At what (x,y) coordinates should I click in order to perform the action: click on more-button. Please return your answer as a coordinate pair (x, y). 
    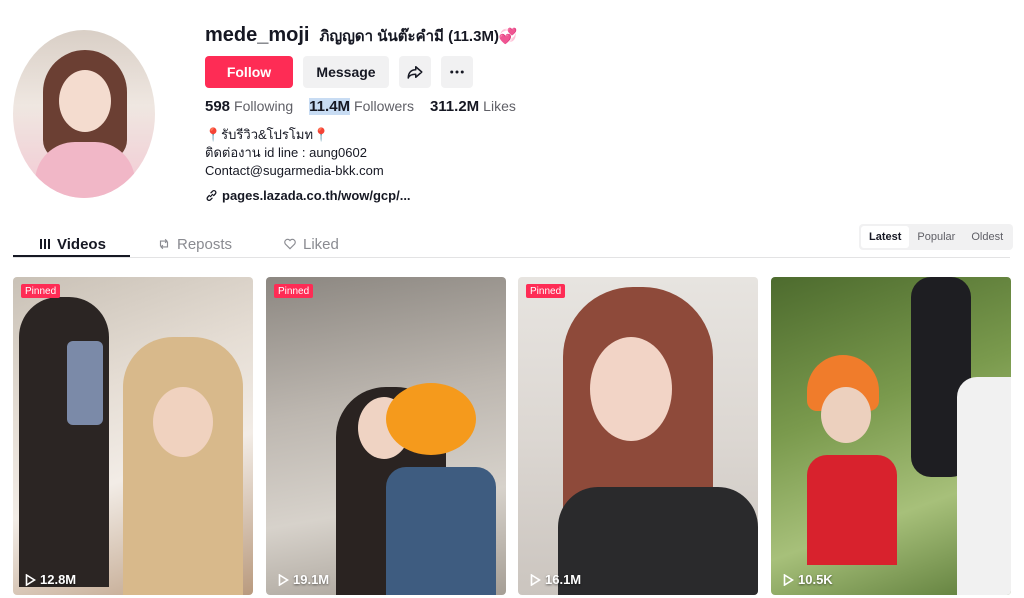
    Looking at the image, I should click on (457, 72).